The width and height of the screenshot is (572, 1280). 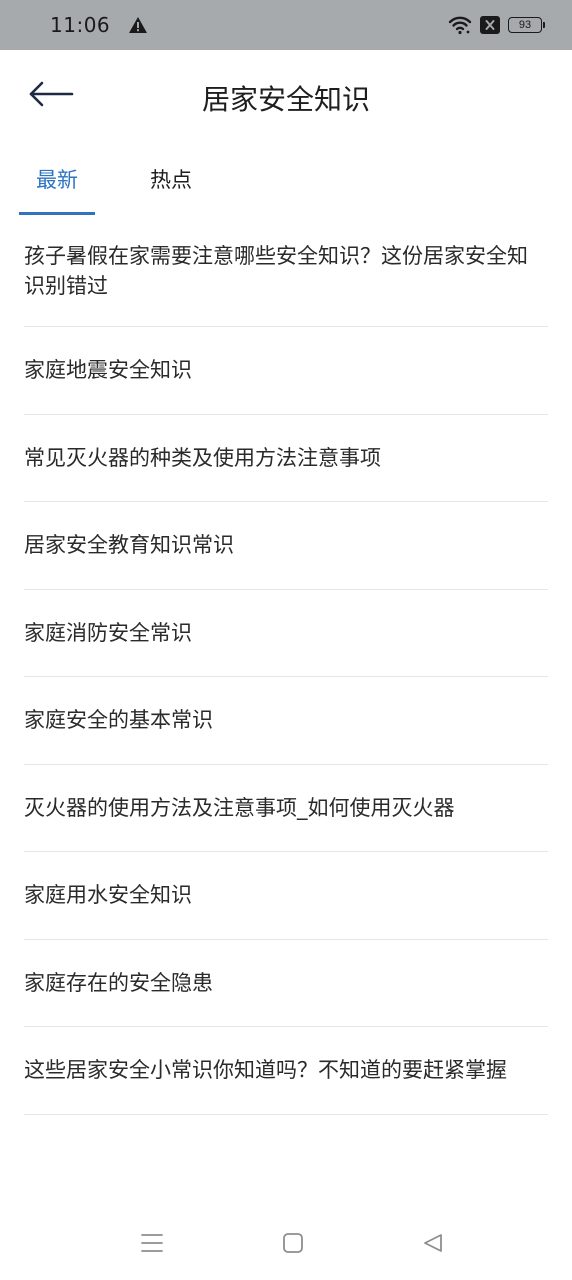 I want to click on status-icons: 93, so click(x=496, y=25).